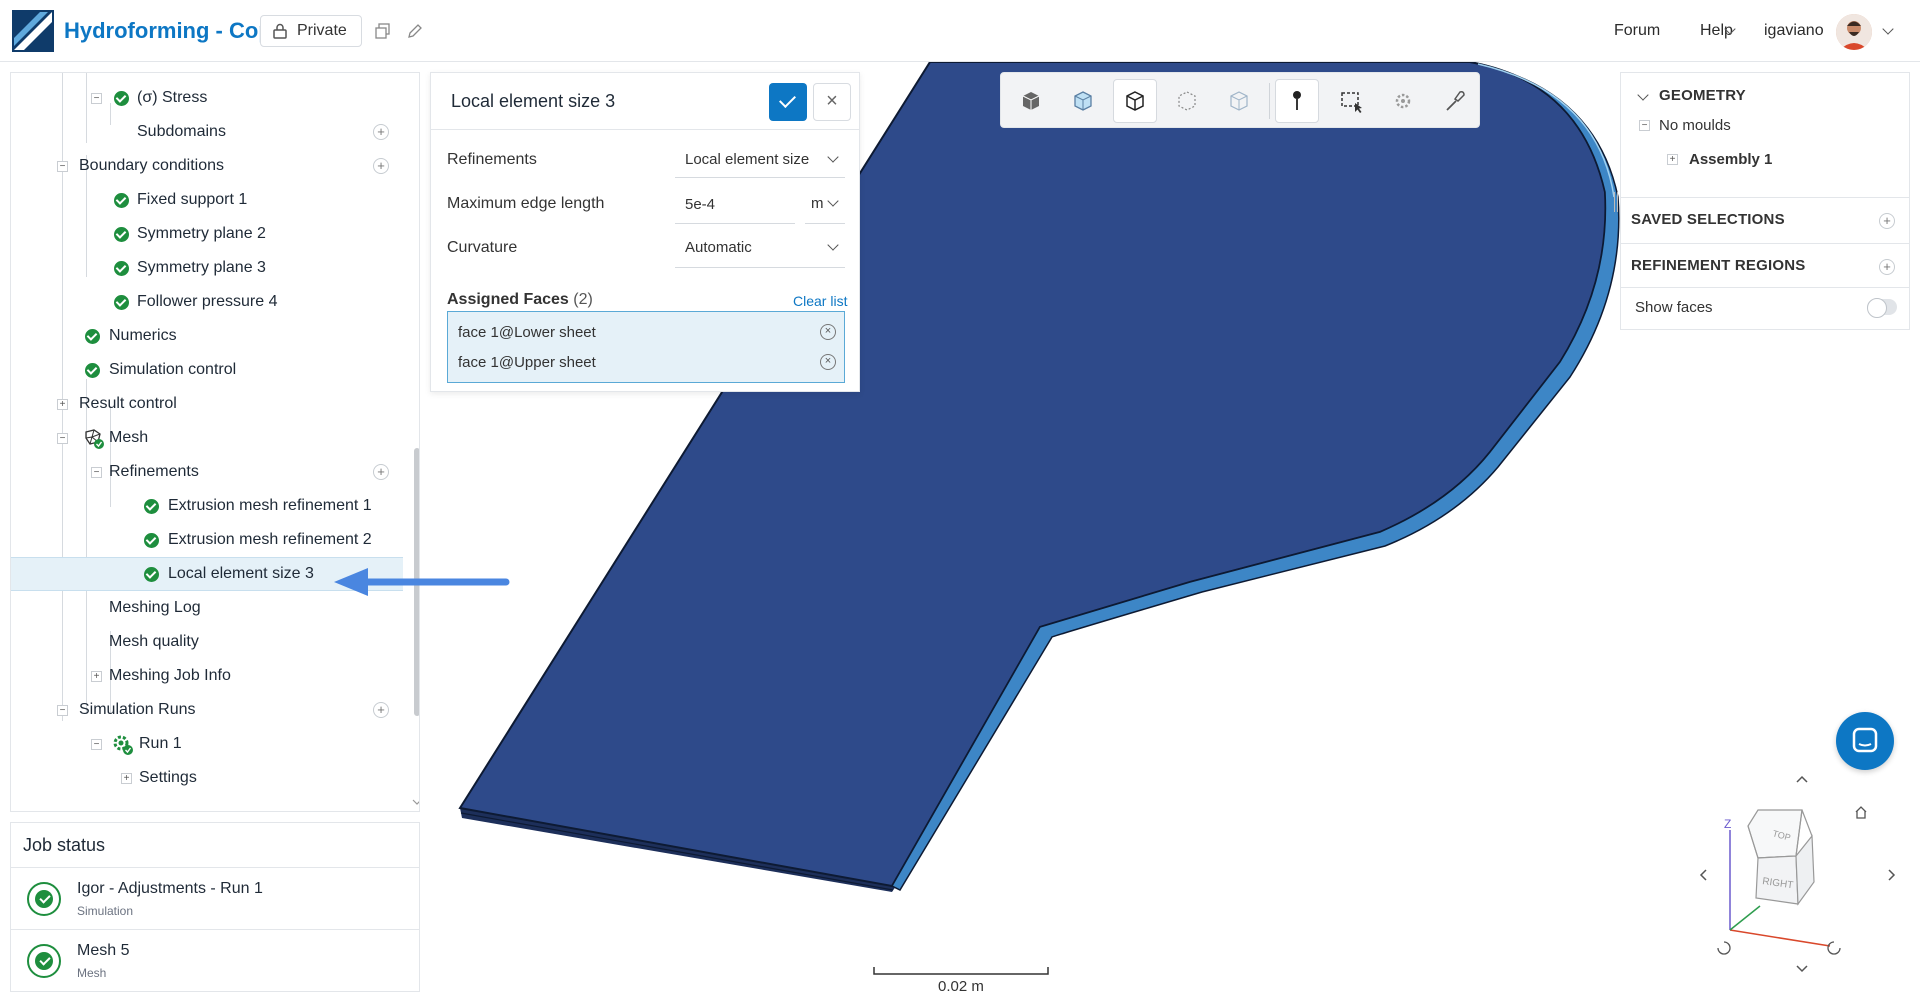  I want to click on tree-item-label: Result control, so click(128, 403).